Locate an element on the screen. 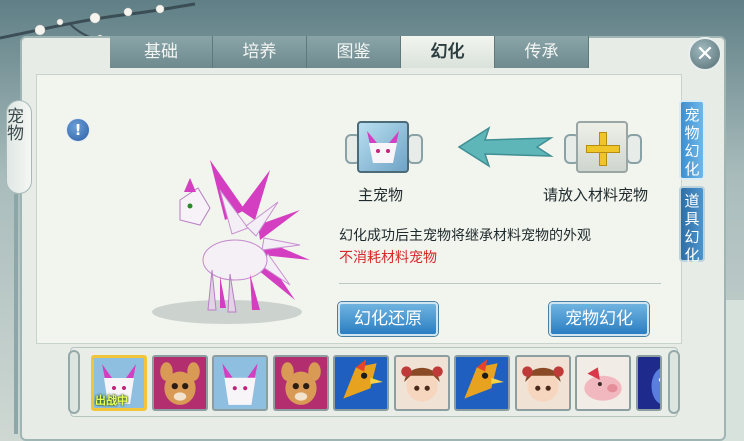 This screenshot has width=744, height=441. right-tab-pet-transform: 宠物幻化 is located at coordinates (692, 140).